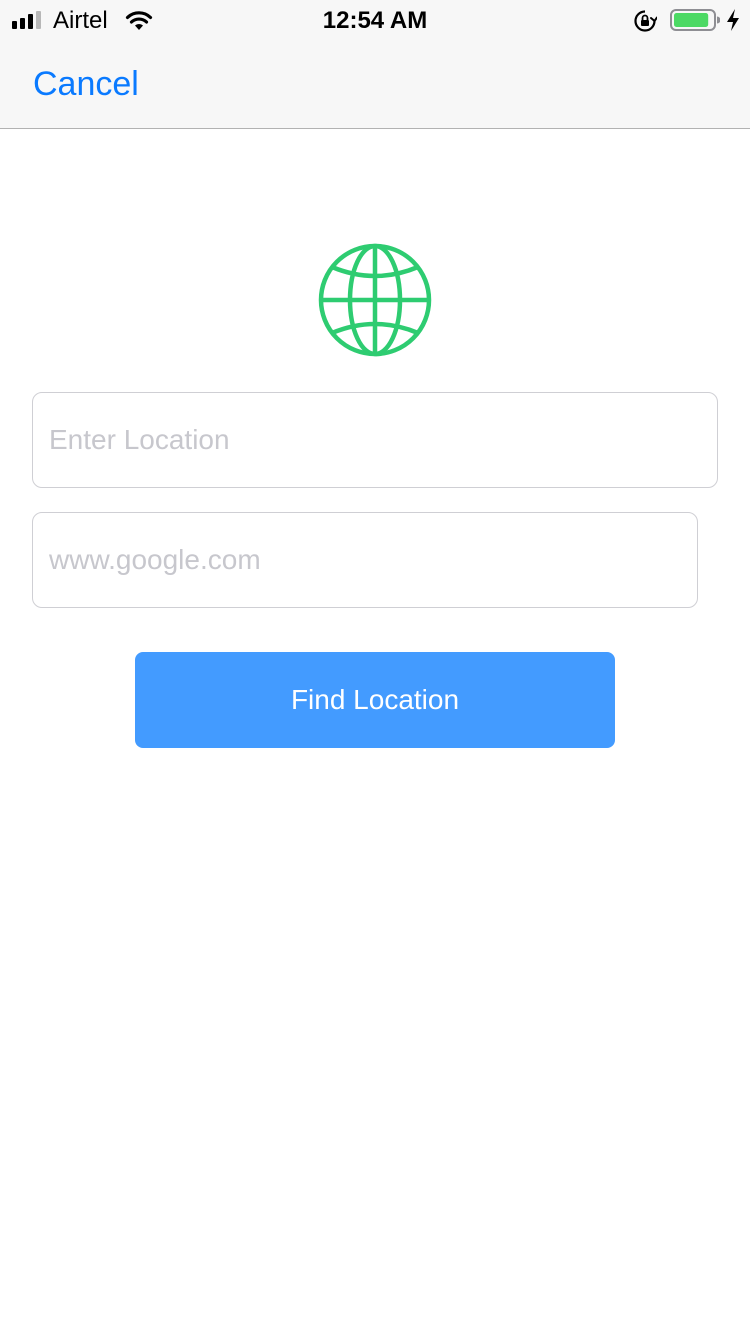 Image resolution: width=750 pixels, height=1334 pixels. I want to click on charging-bolt-icon, so click(733, 20).